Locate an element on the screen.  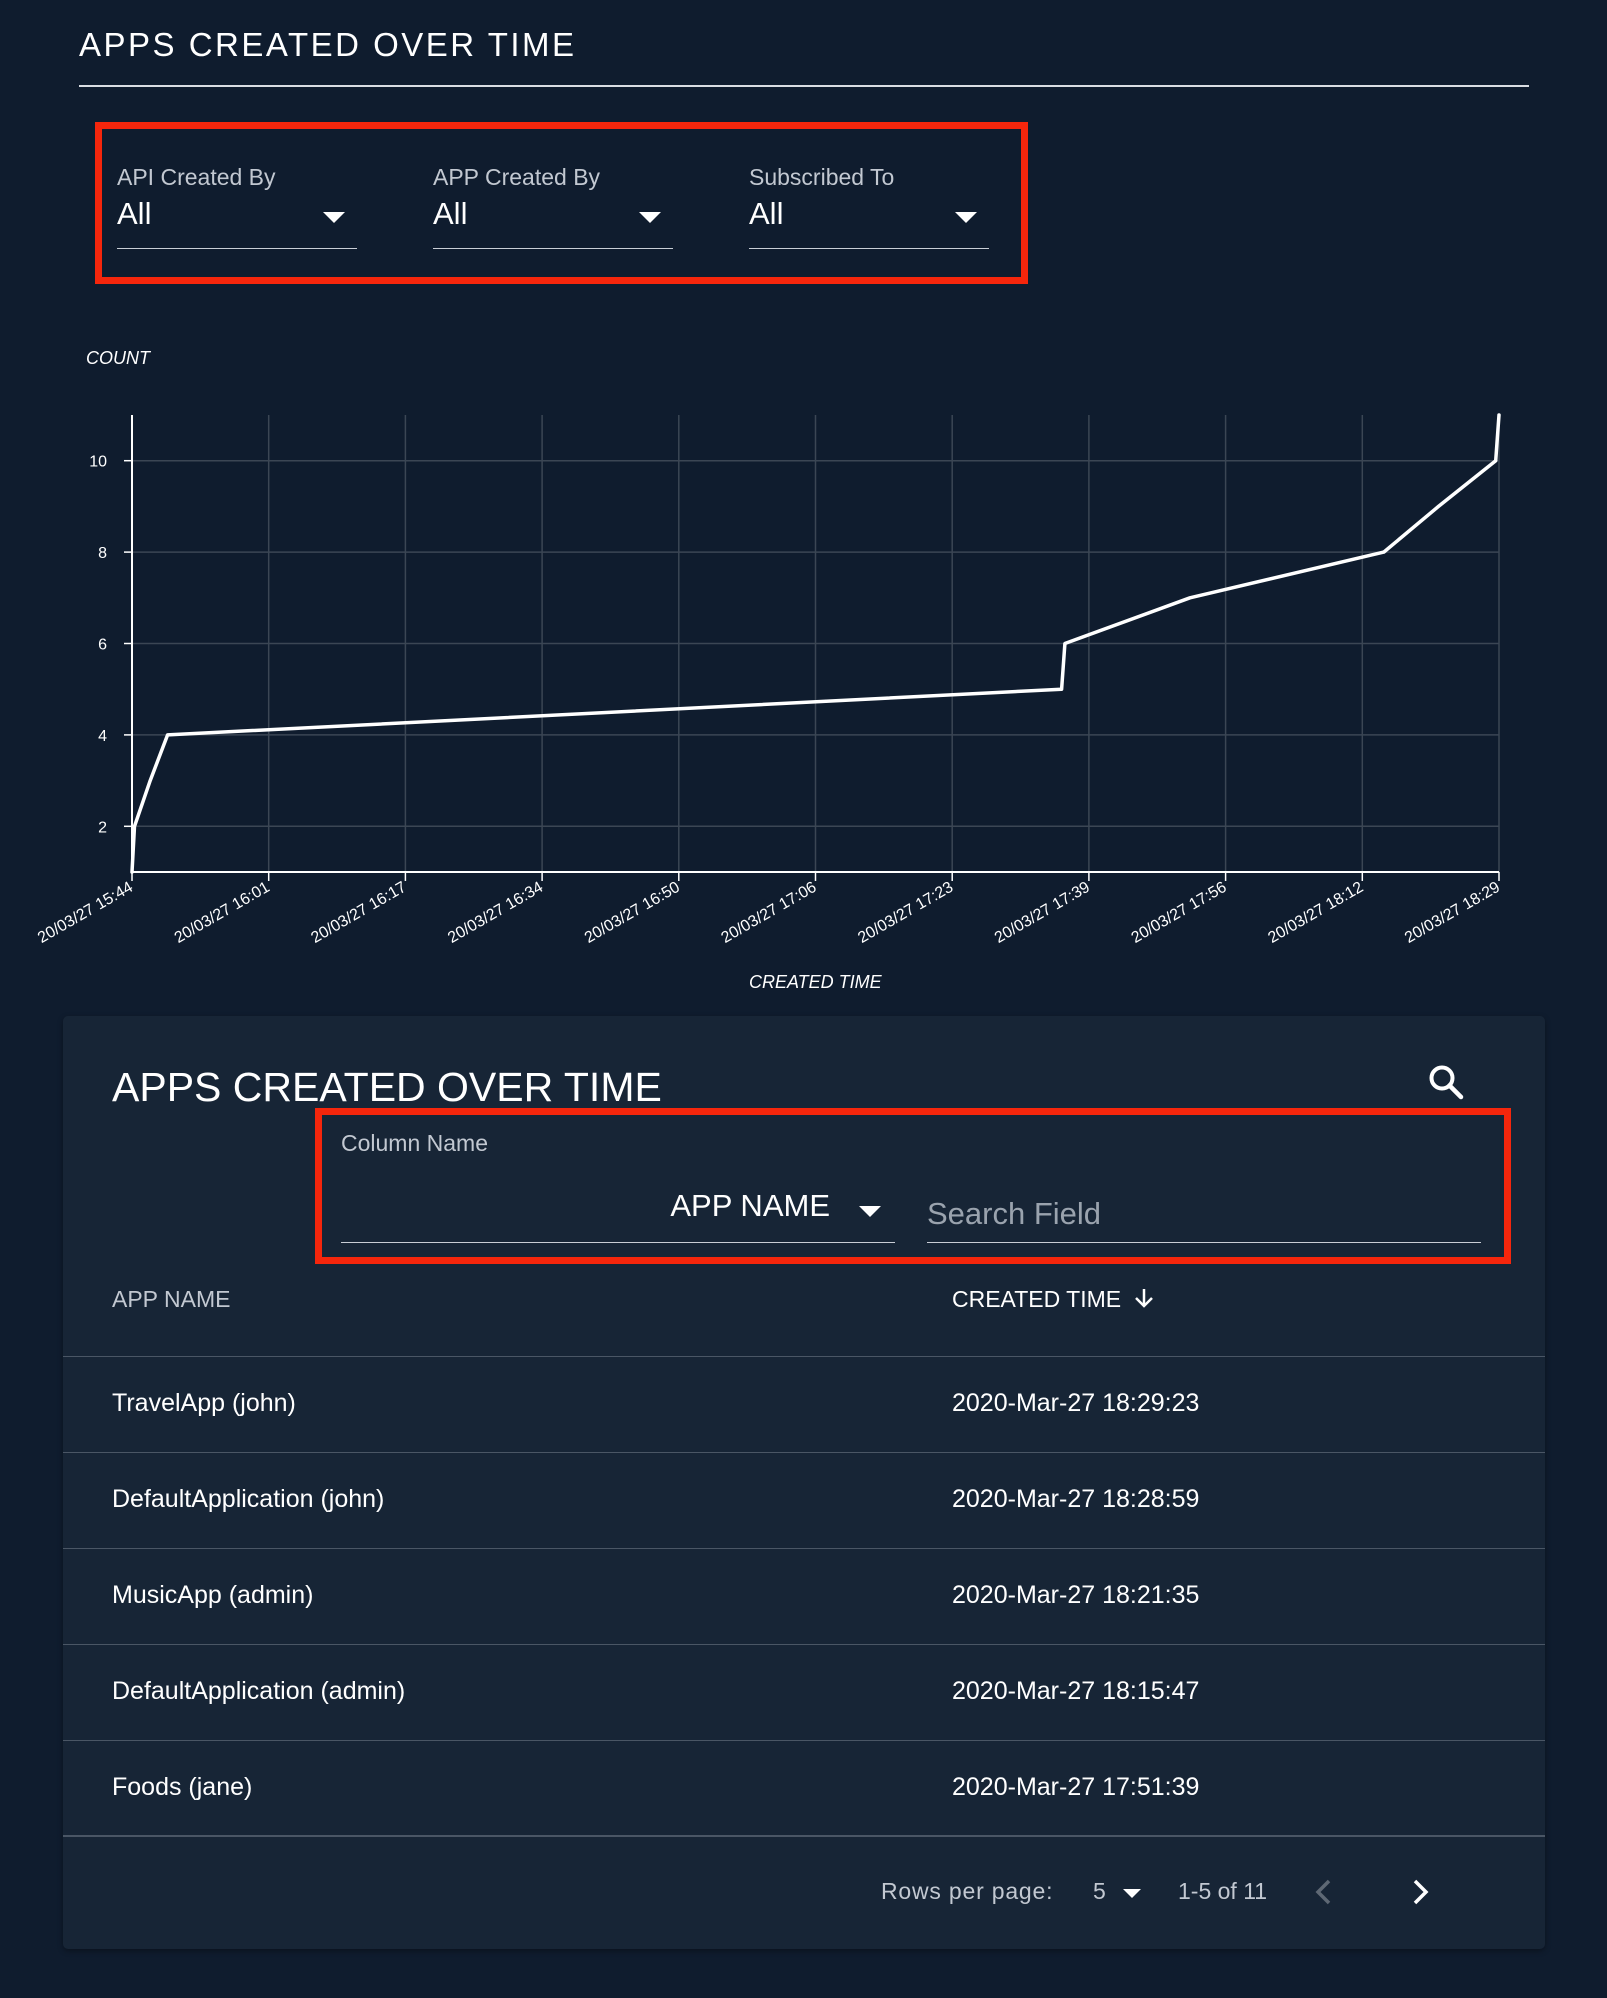
table-bottom-divider is located at coordinates (804, 1836).